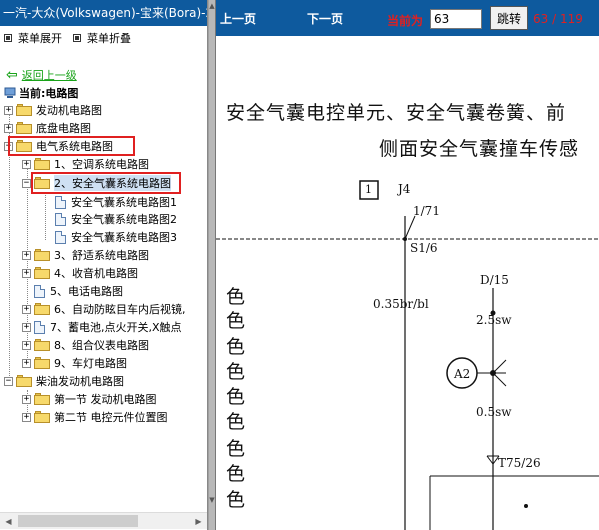 The width and height of the screenshot is (599, 530). I want to click on current-path: 当前:电路图, so click(41, 93).